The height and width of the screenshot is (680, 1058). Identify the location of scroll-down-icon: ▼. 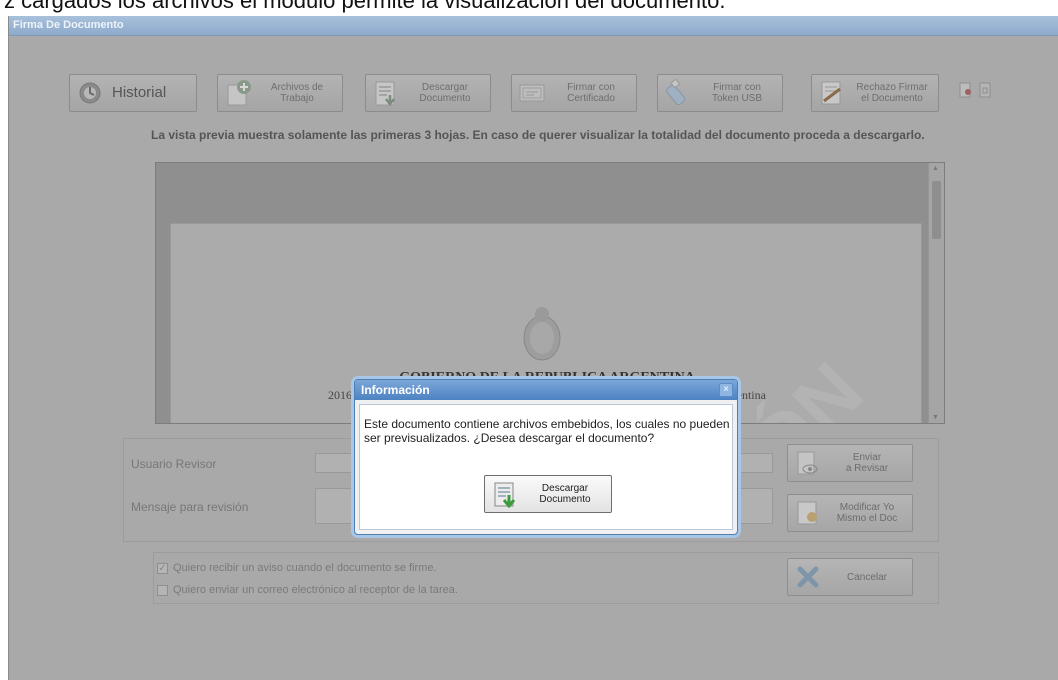
(935, 417).